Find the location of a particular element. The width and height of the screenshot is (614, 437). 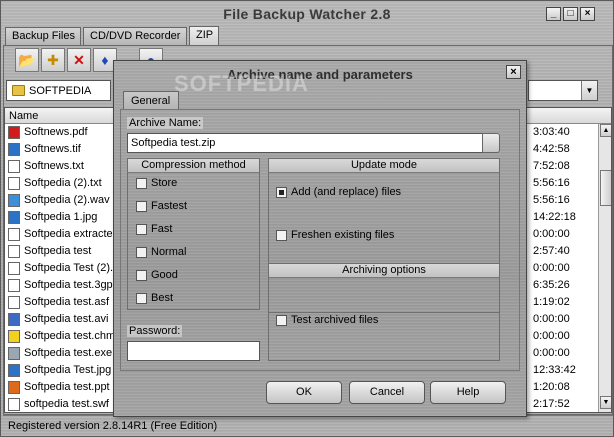

file-name: Softpedia test.ppt is located at coordinates (67, 387).